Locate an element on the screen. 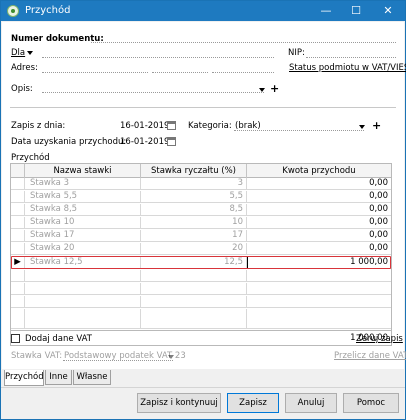 The image size is (406, 420). maximize-icon: ☐ is located at coordinates (356, 11).